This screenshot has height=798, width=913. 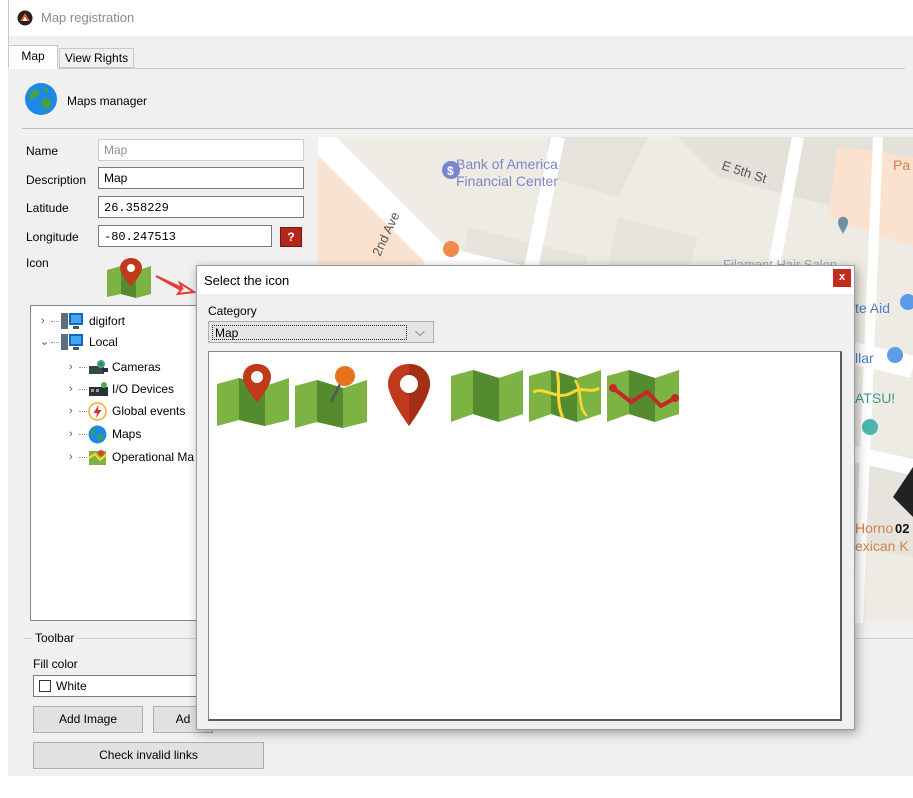 What do you see at coordinates (842, 278) in the screenshot?
I see `close-button: x` at bounding box center [842, 278].